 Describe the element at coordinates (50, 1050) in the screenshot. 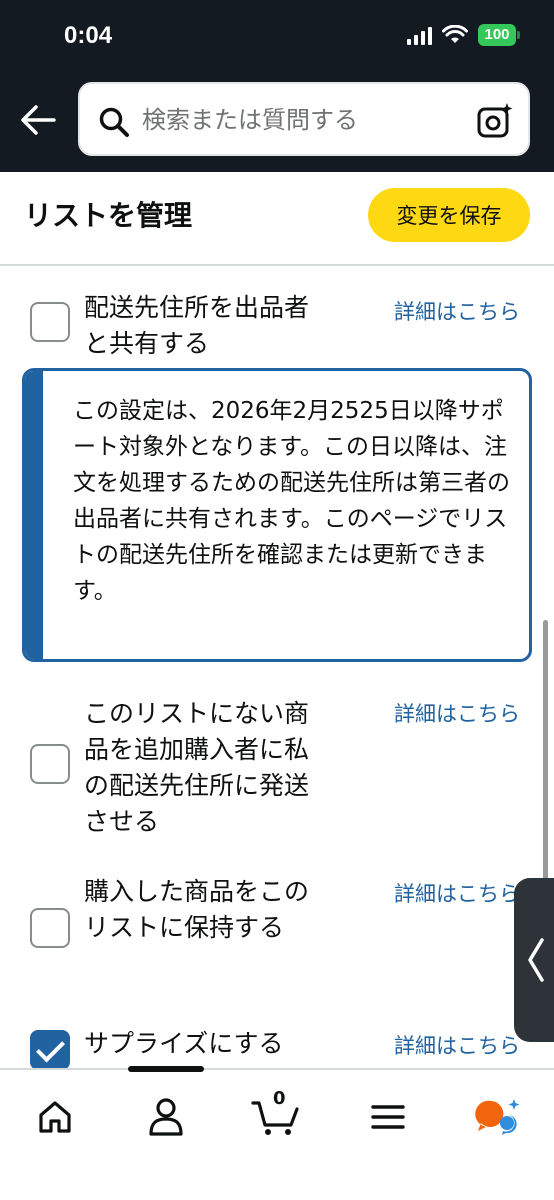

I see `surprise-checkbox` at that location.